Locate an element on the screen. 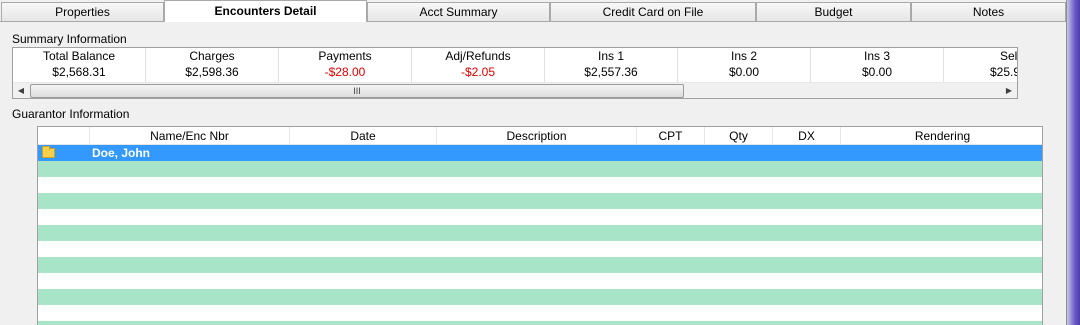  header-expander is located at coordinates (64, 136).